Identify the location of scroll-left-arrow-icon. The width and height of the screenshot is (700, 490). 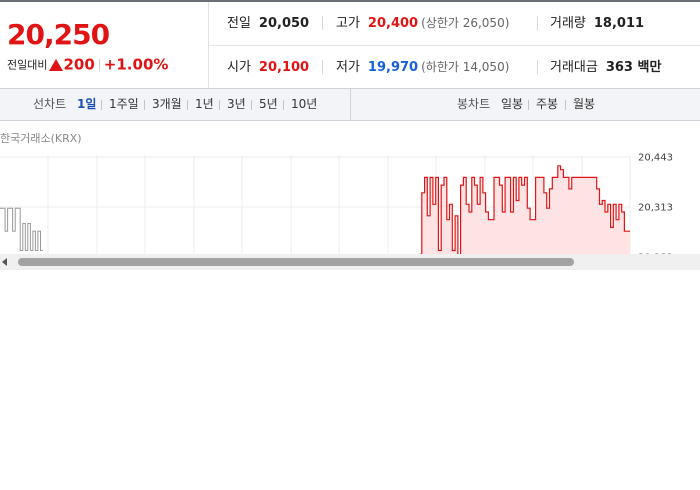
(4, 262).